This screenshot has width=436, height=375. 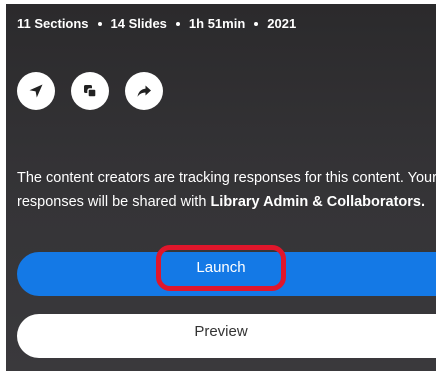 I want to click on launch-button, so click(x=226, y=274).